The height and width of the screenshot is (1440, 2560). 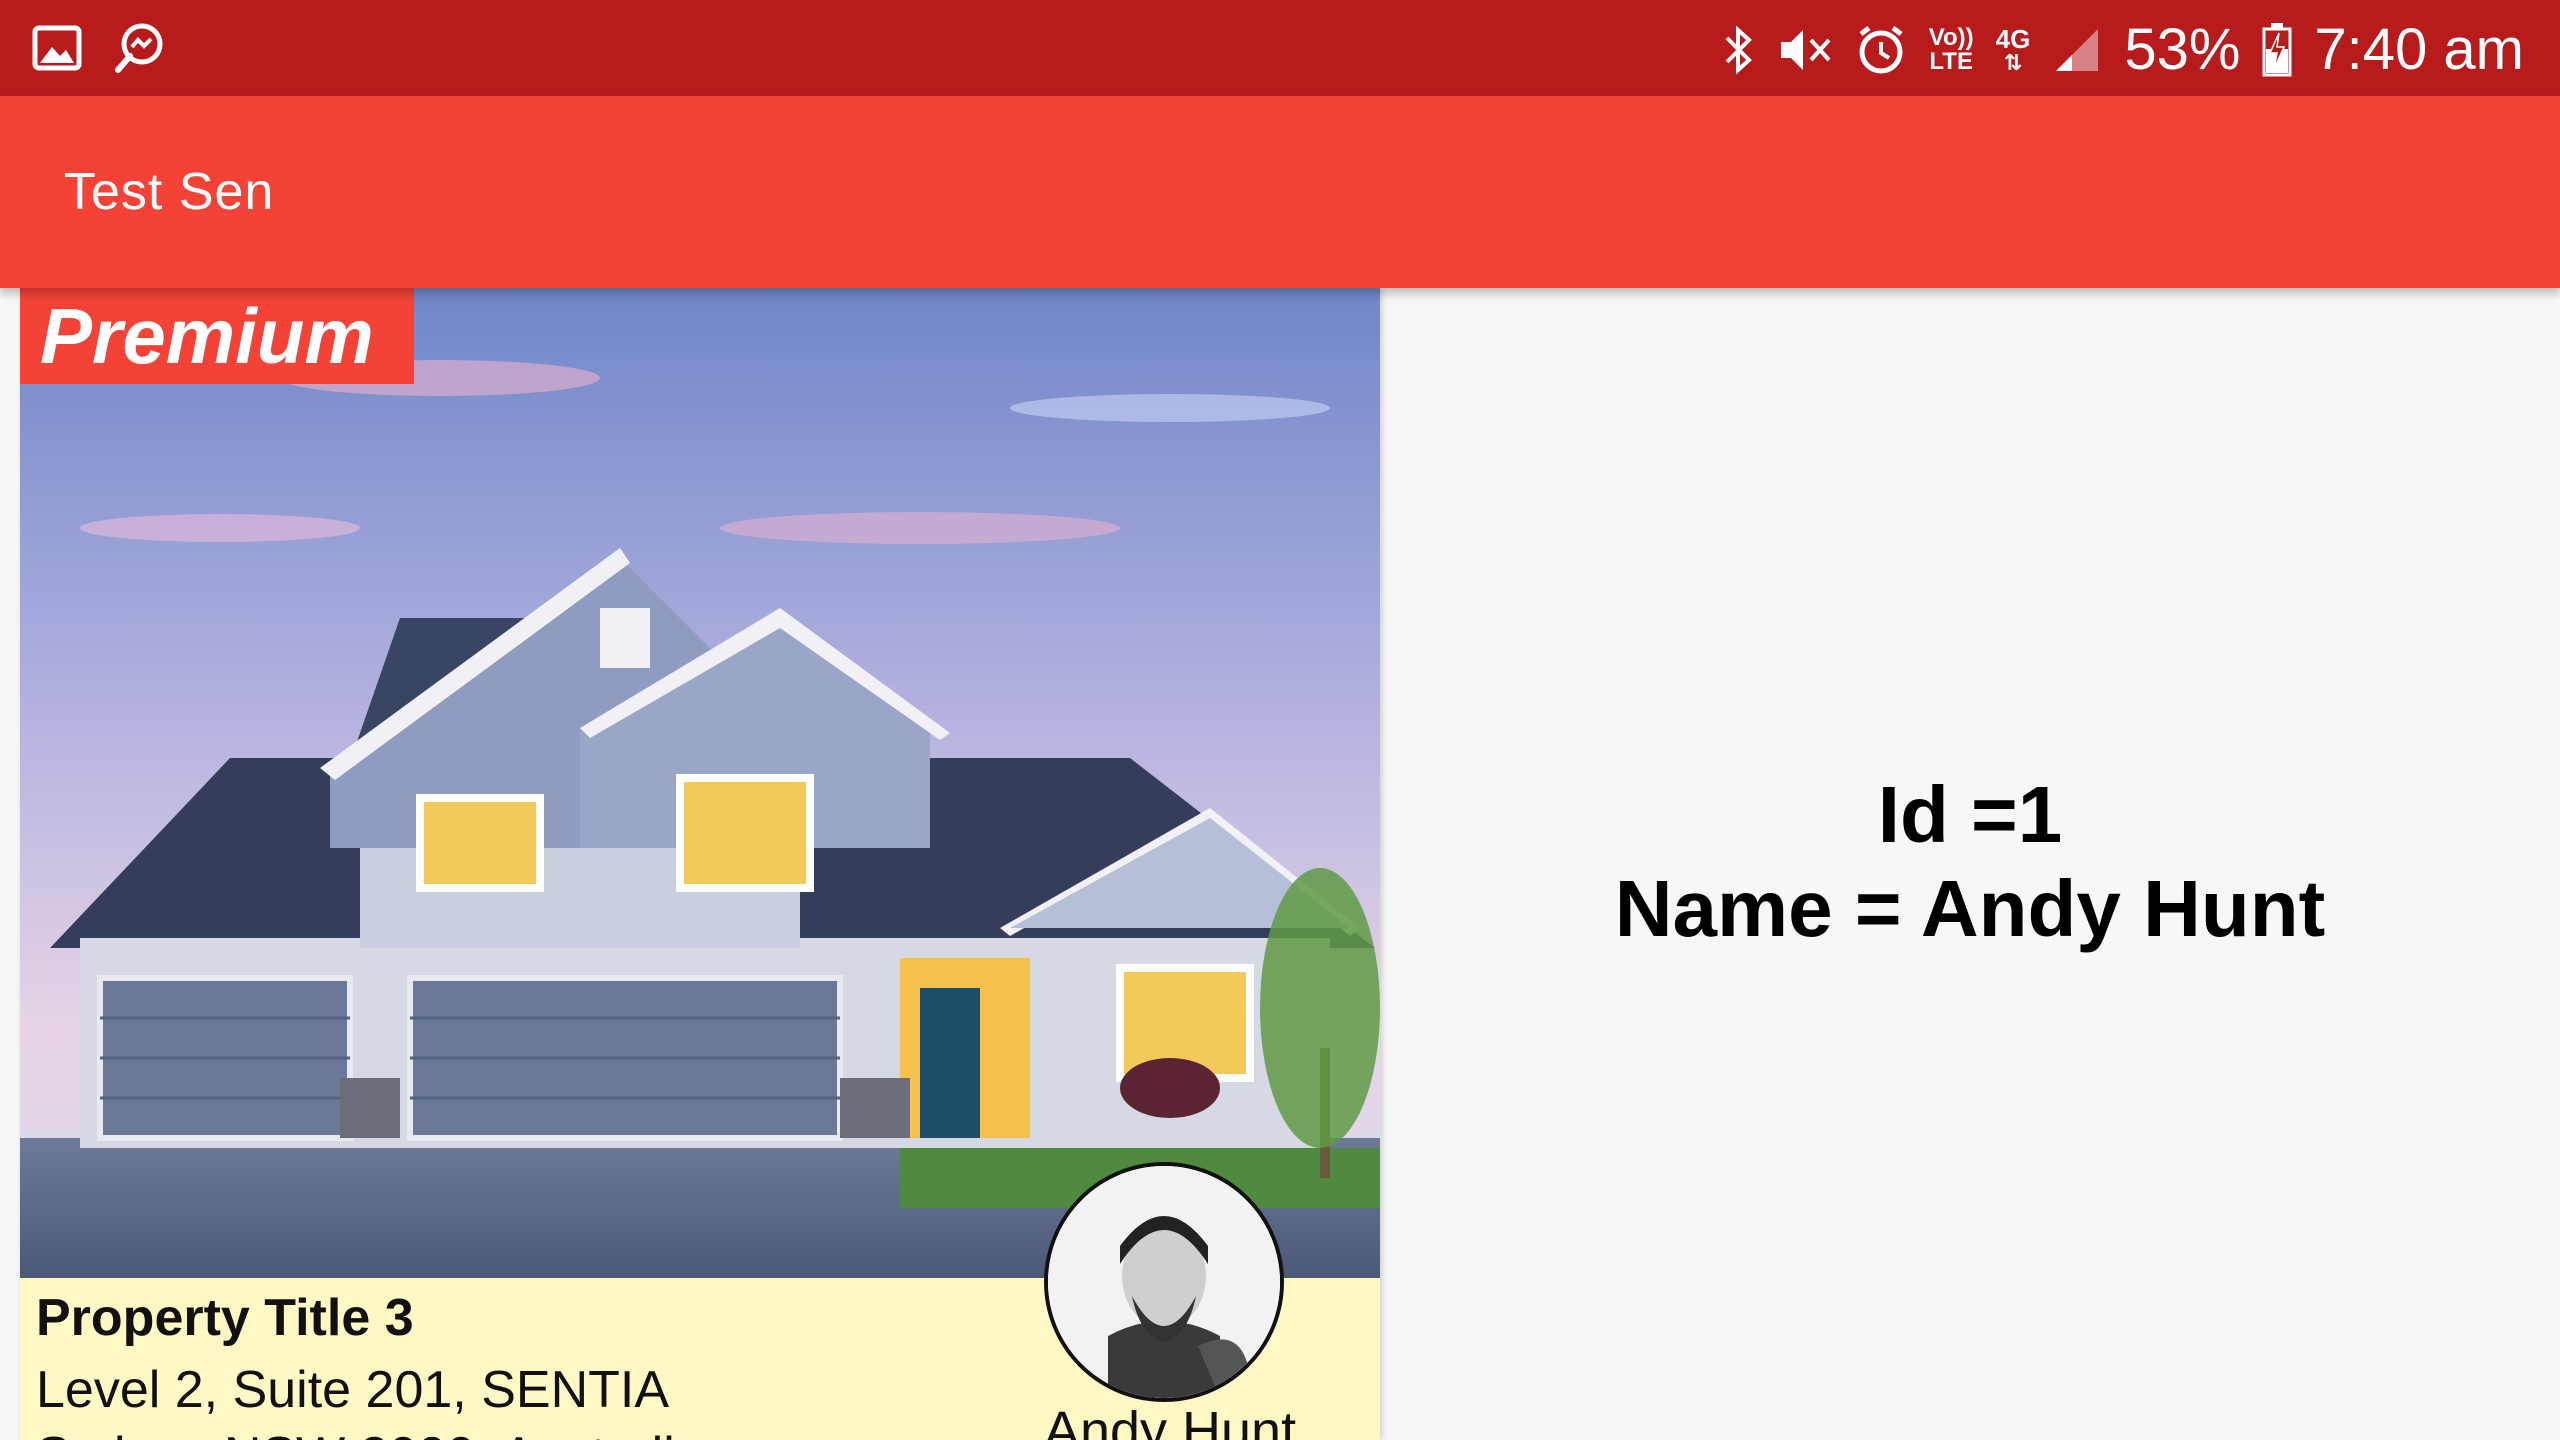 I want to click on bluetooth-icon, so click(x=1738, y=50).